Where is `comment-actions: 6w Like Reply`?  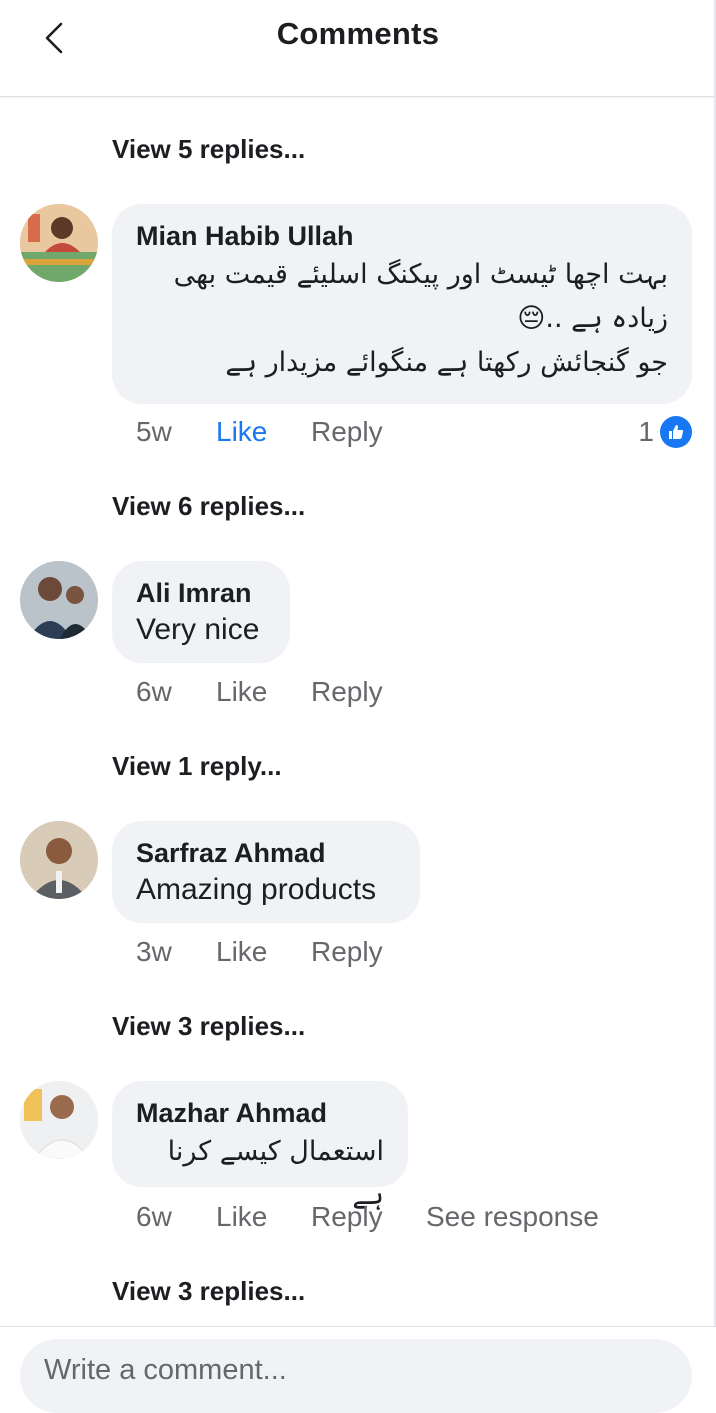 comment-actions: 6w Like Reply is located at coordinates (281, 692).